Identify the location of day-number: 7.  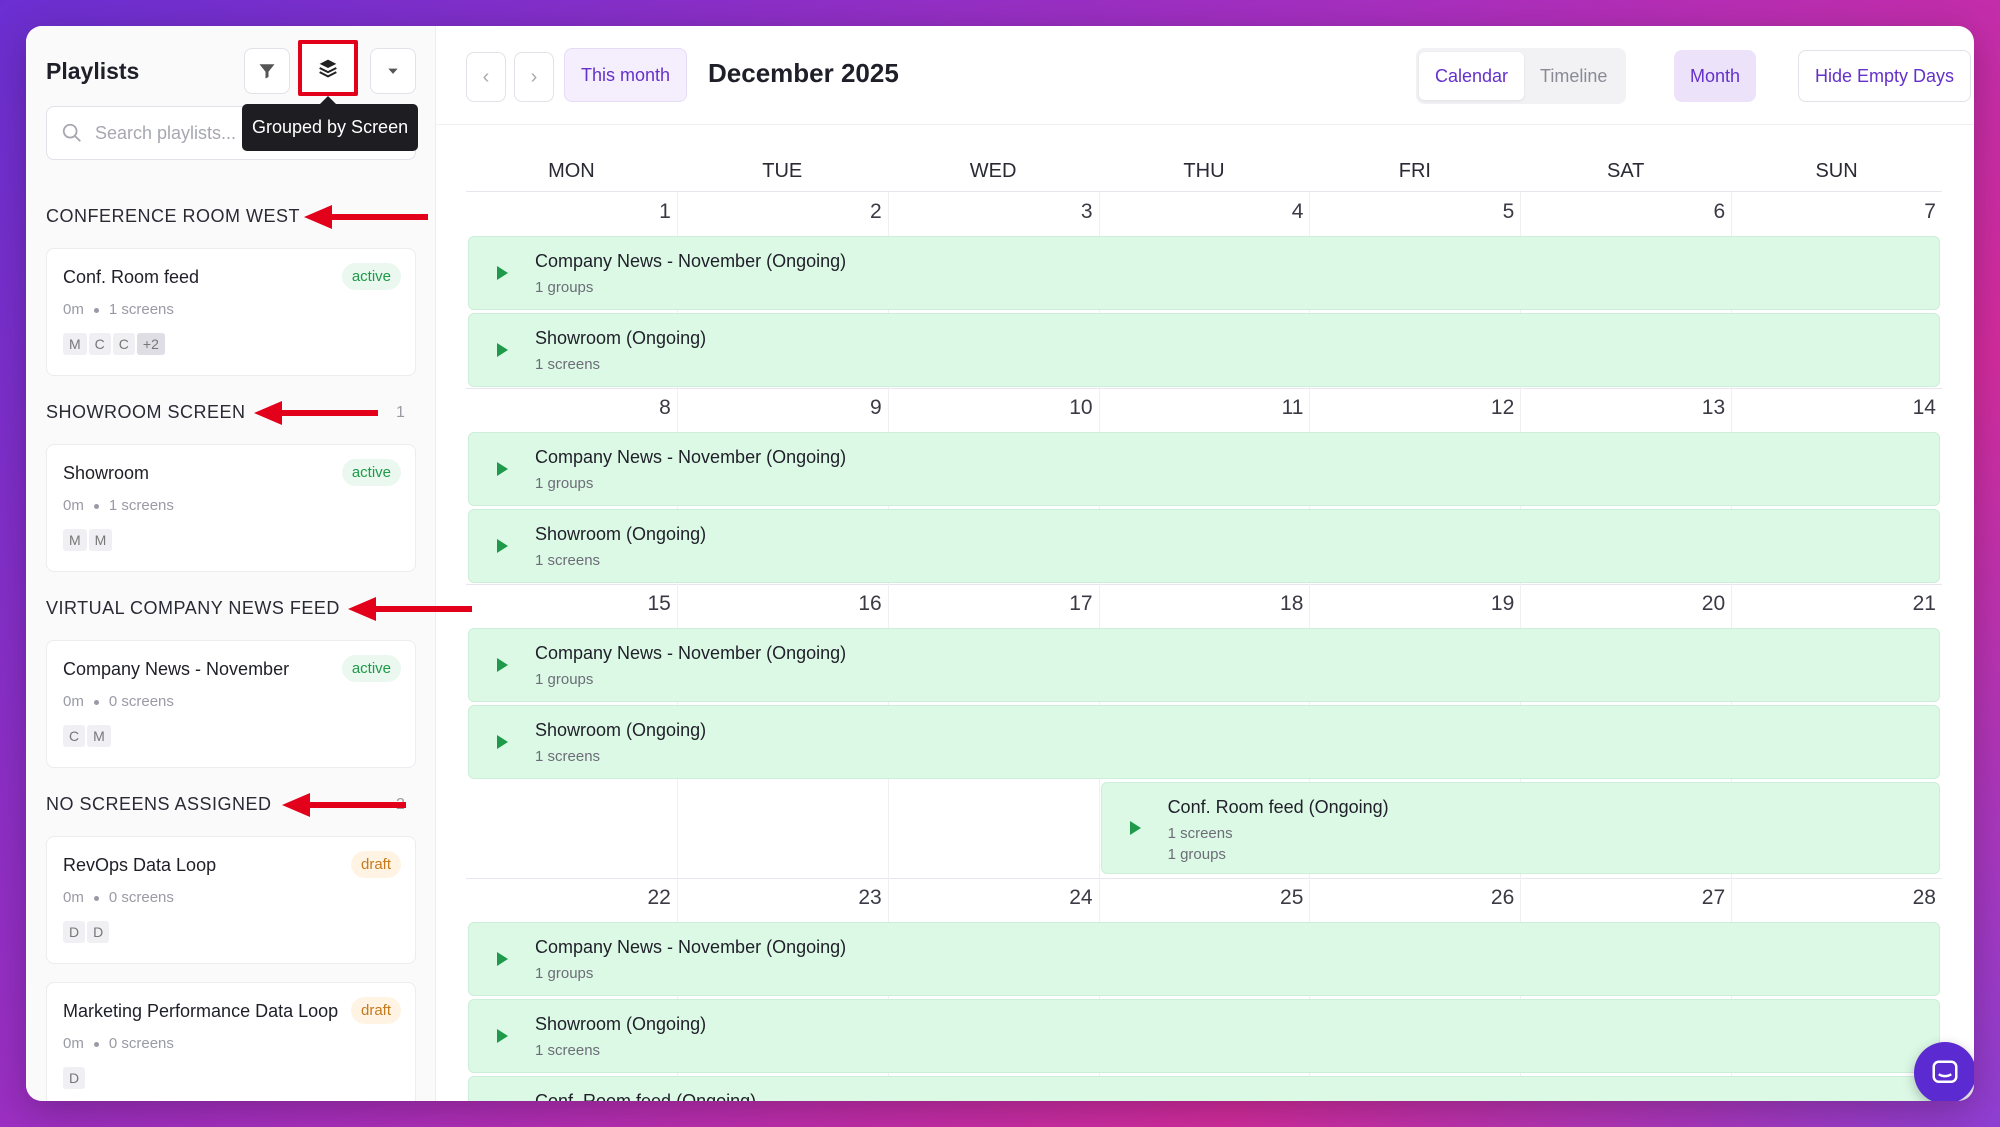
(1833, 212).